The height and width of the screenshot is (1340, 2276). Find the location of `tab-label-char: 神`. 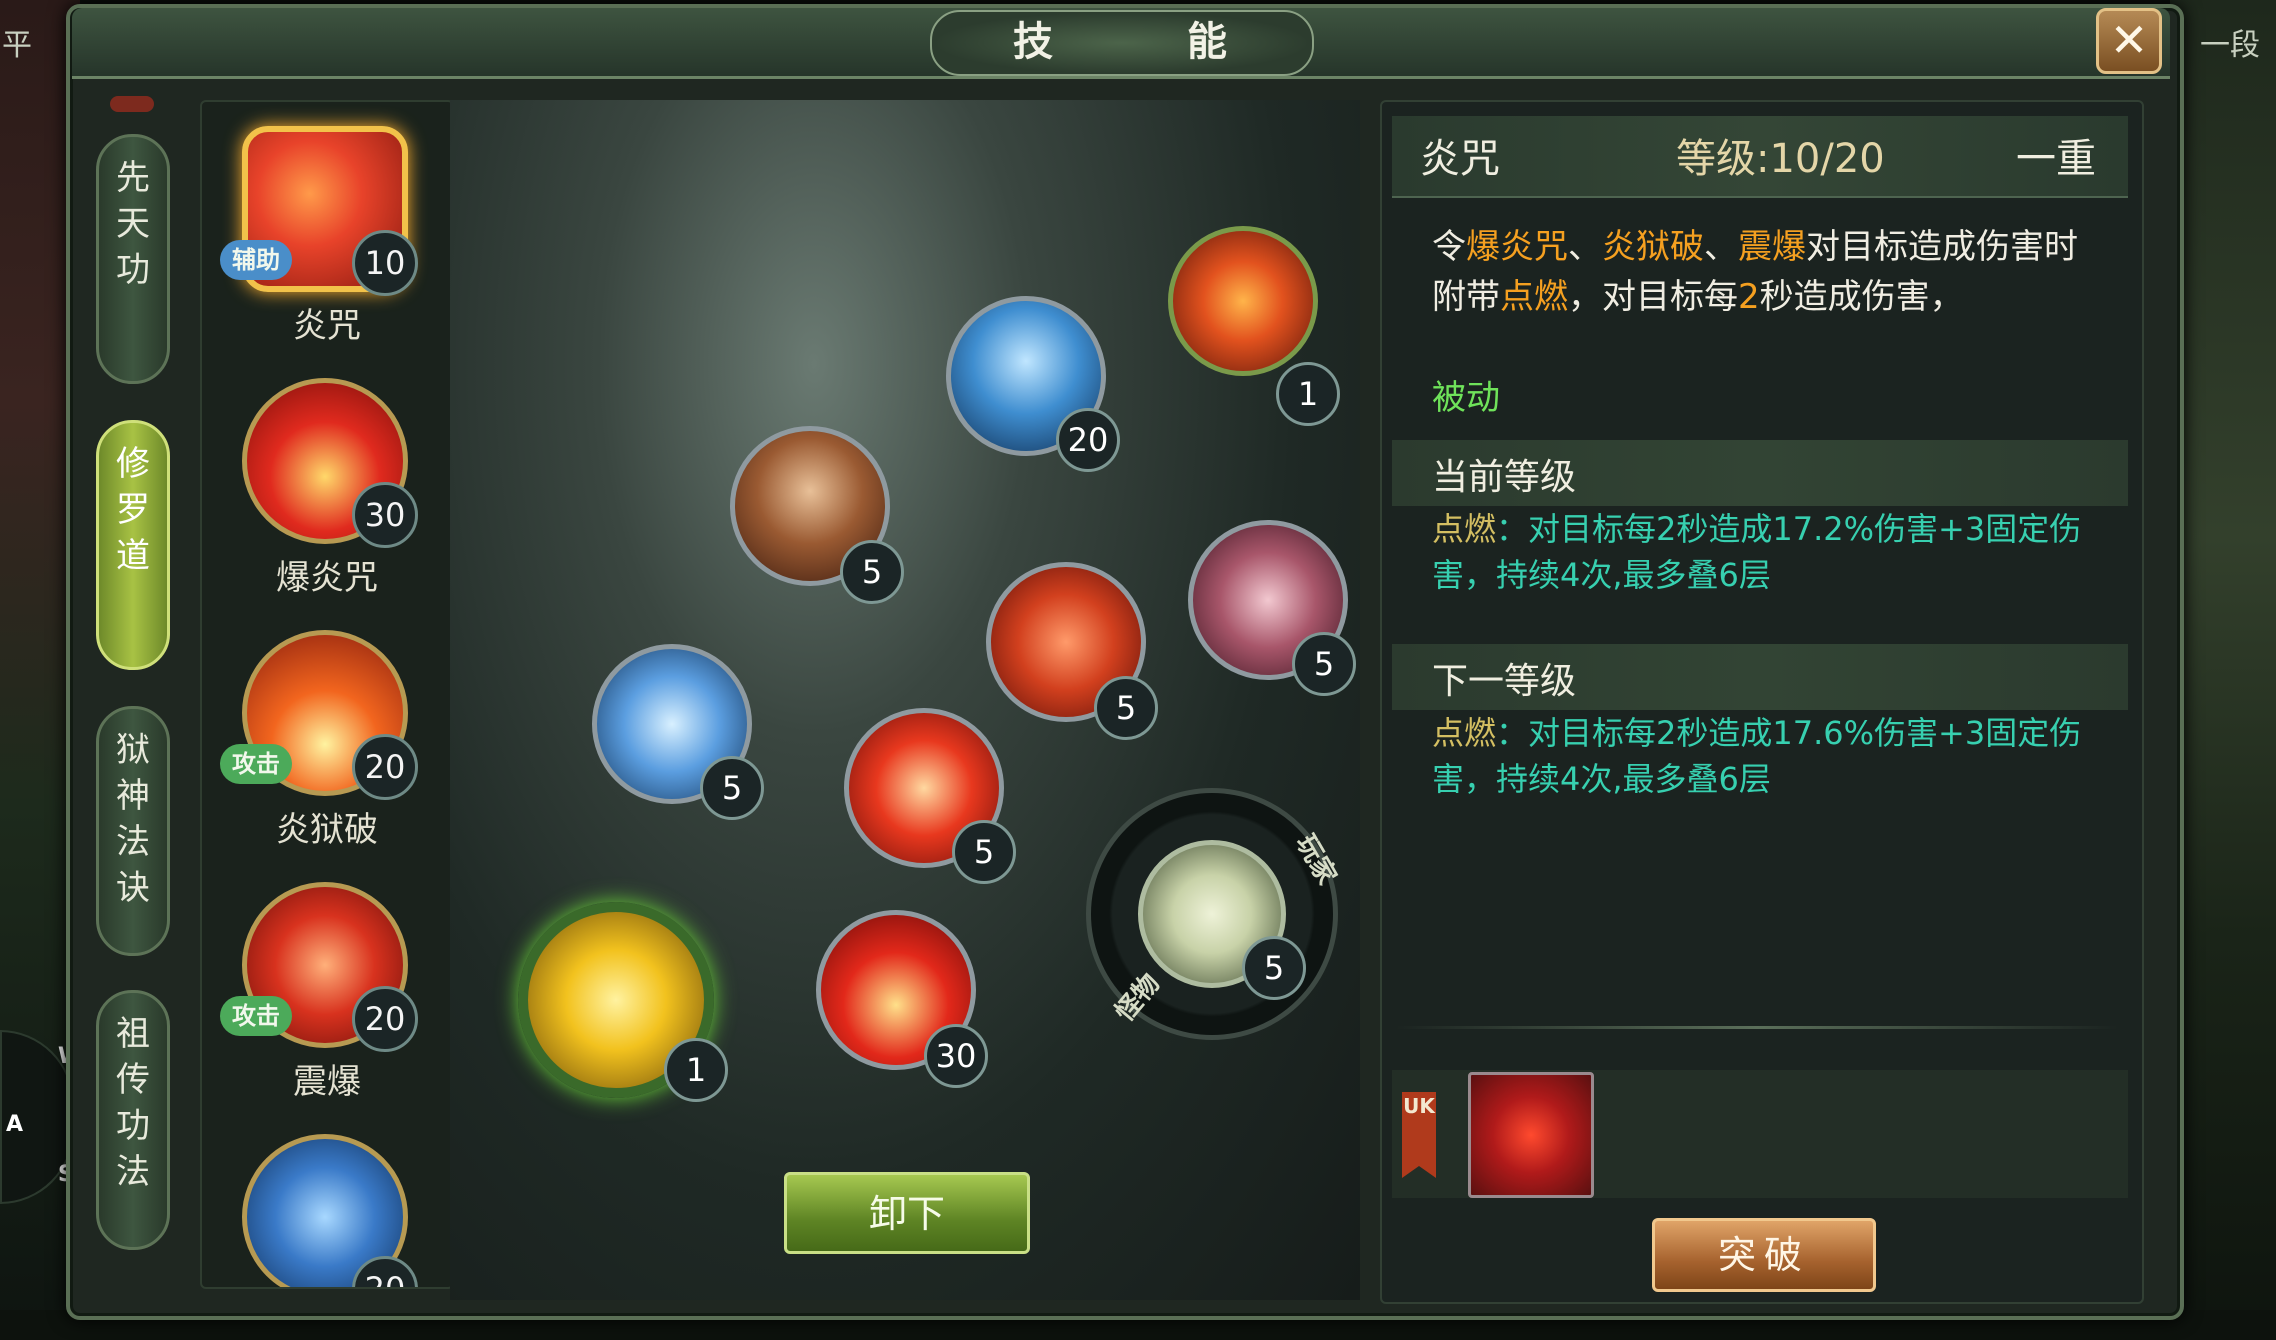

tab-label-char: 神 is located at coordinates (133, 796).